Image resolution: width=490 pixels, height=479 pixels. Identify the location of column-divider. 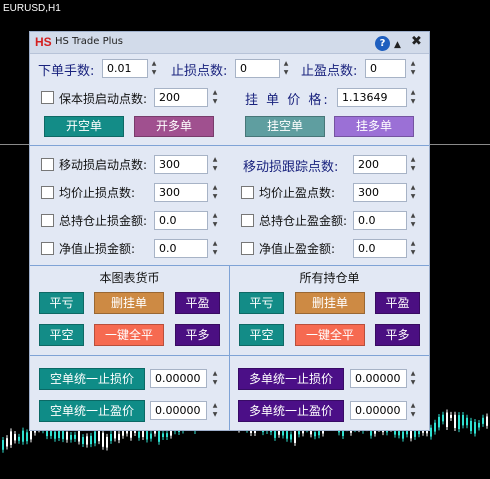
(229, 347).